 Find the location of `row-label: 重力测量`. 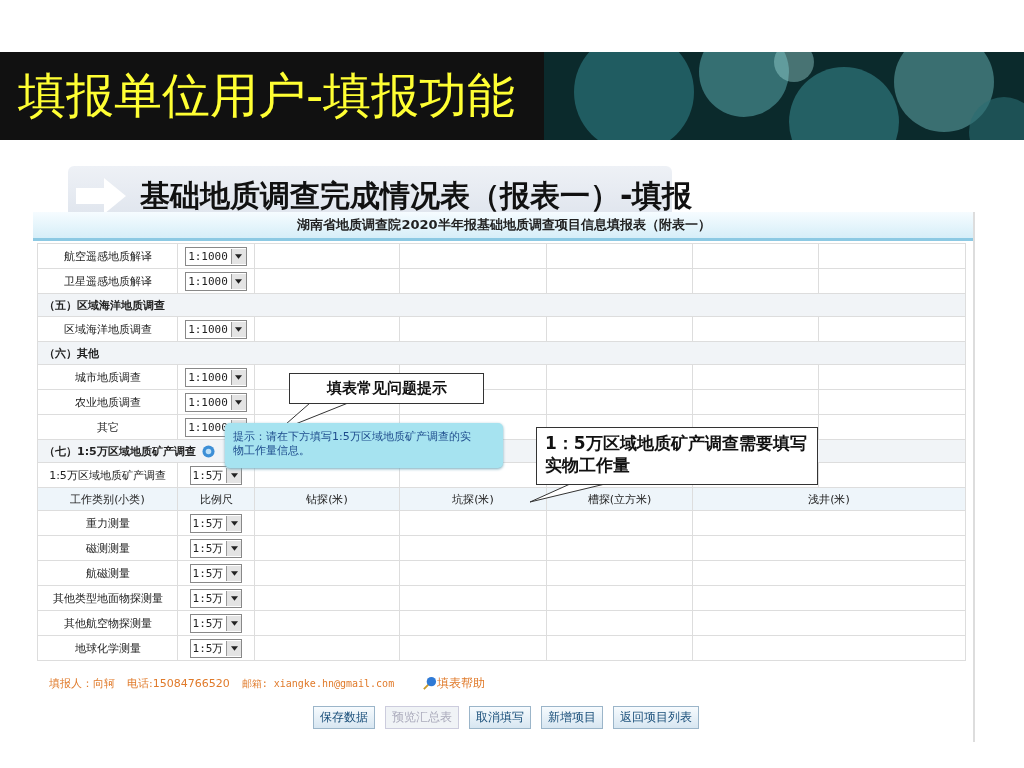

row-label: 重力测量 is located at coordinates (108, 523).